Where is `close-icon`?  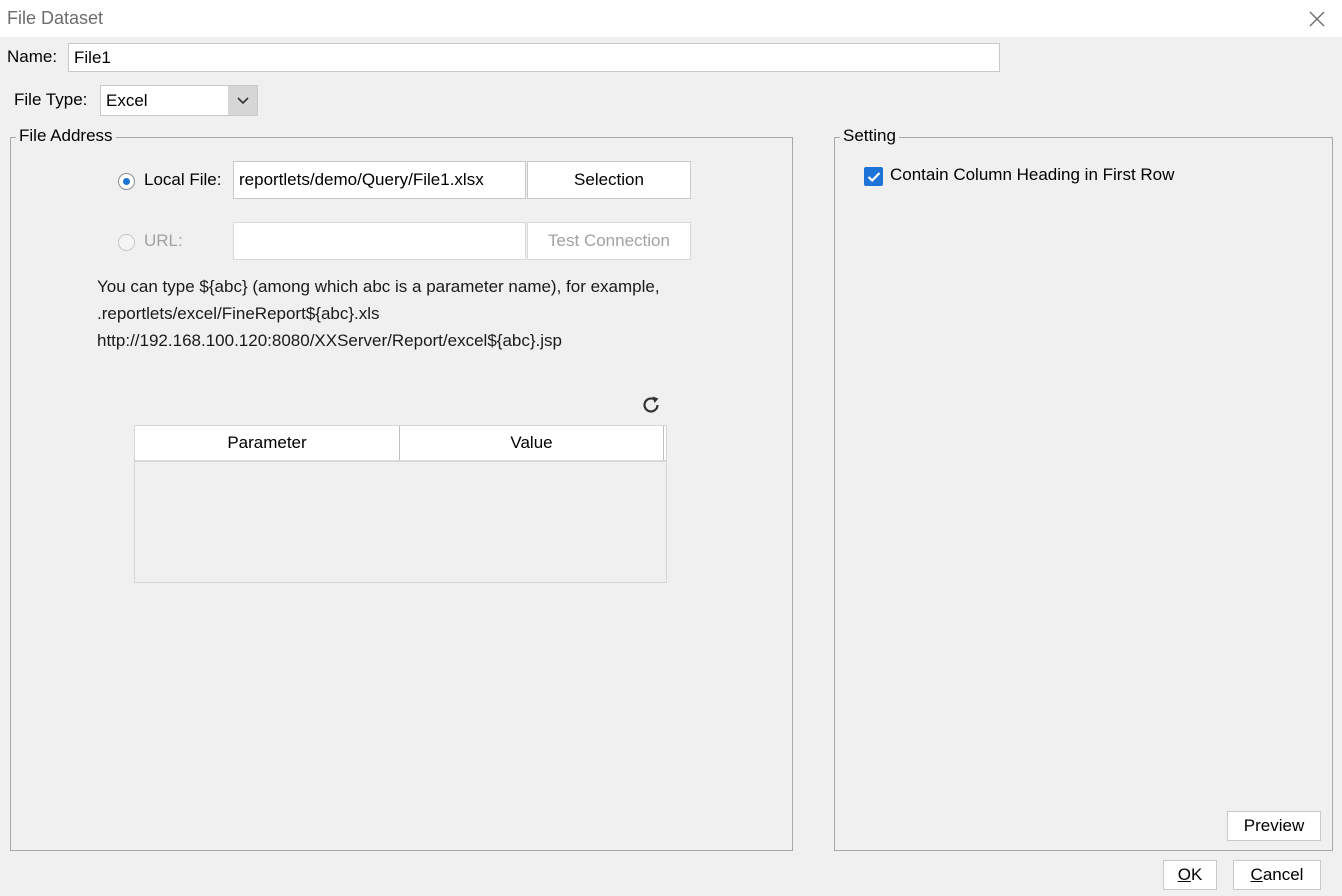 close-icon is located at coordinates (1317, 19).